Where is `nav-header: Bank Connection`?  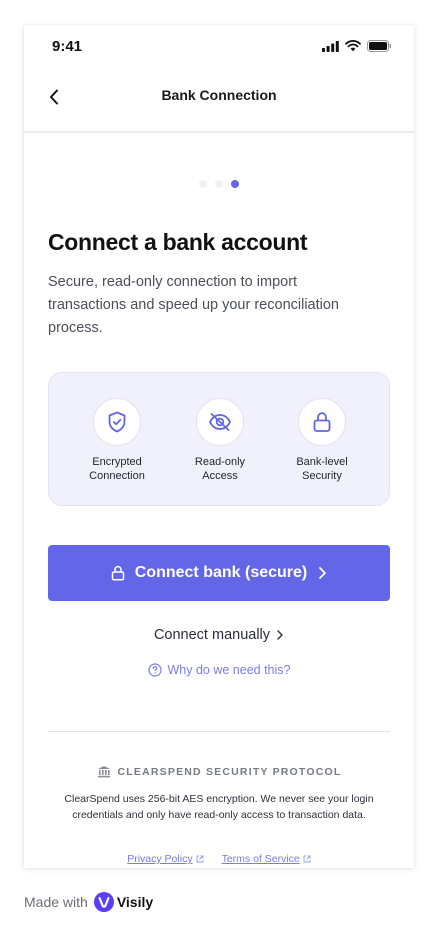
nav-header: Bank Connection is located at coordinates (219, 105).